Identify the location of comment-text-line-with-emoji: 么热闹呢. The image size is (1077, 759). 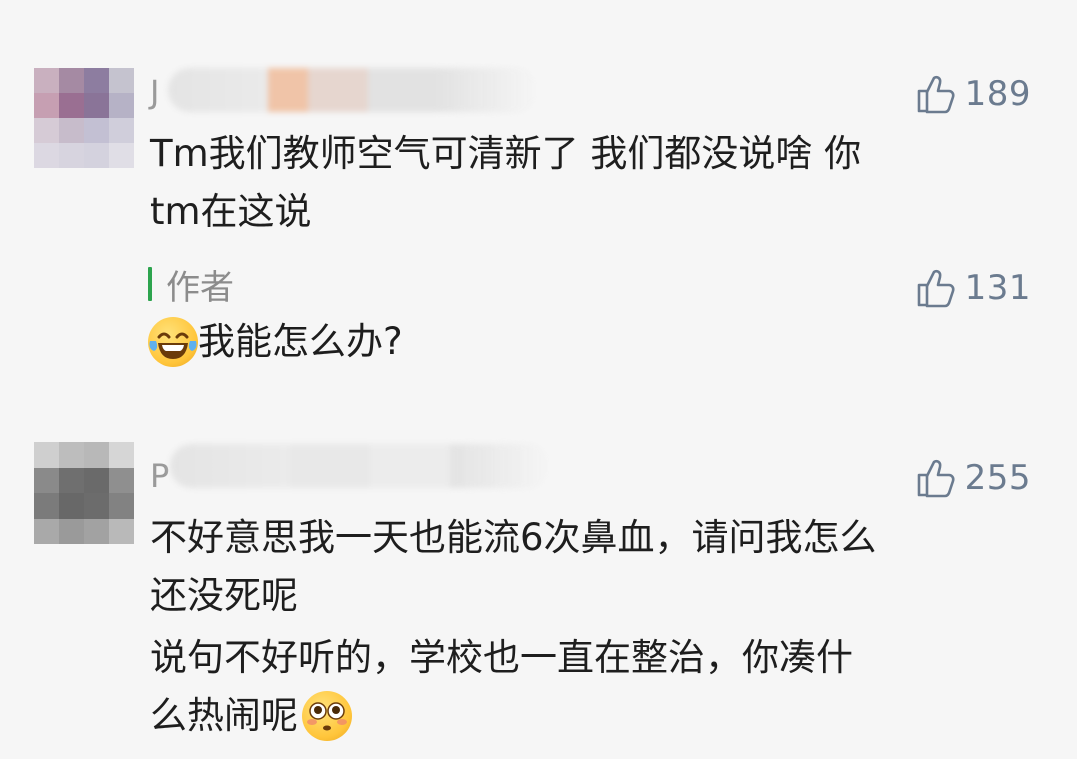
(583, 716).